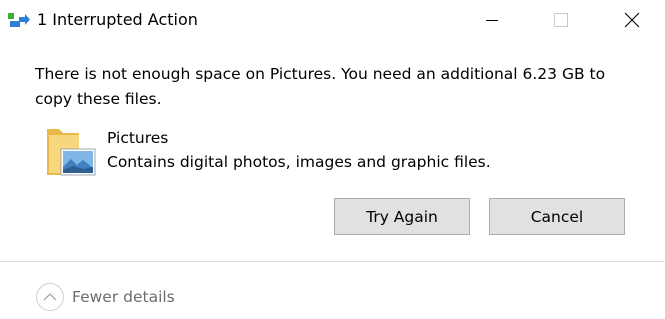 Image resolution: width=665 pixels, height=319 pixels. I want to click on cancel-button: Cancel, so click(557, 216).